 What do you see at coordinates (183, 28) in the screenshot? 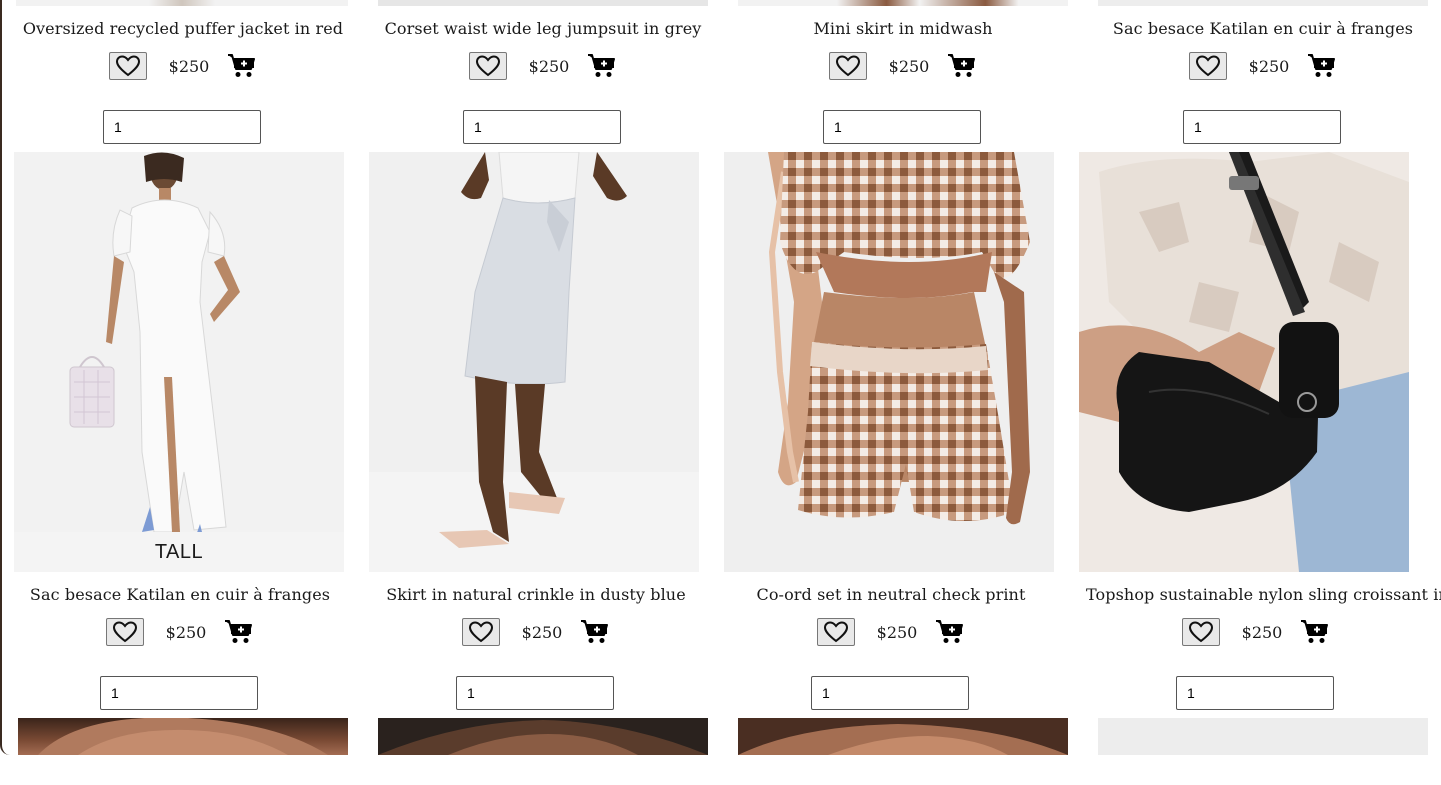
I see `product-title: Oversized recycled puffer jacket in red` at bounding box center [183, 28].